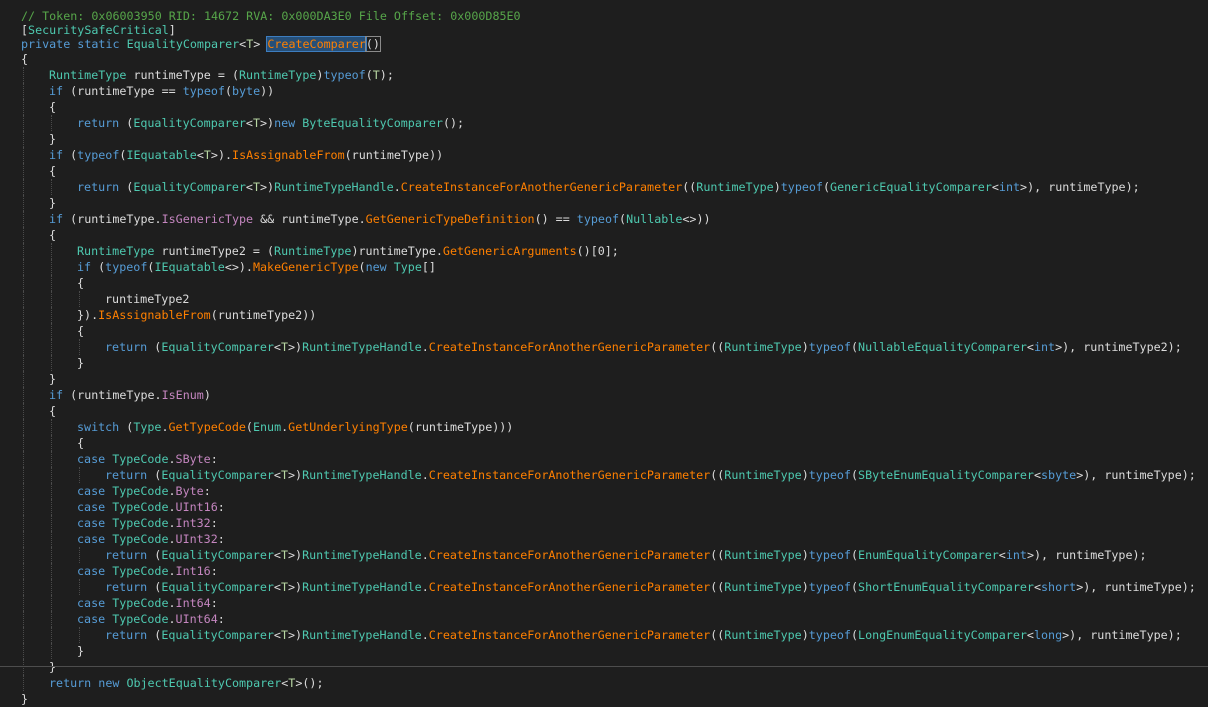 Image resolution: width=1208 pixels, height=707 pixels. I want to click on code-token: >), so click(295, 475).